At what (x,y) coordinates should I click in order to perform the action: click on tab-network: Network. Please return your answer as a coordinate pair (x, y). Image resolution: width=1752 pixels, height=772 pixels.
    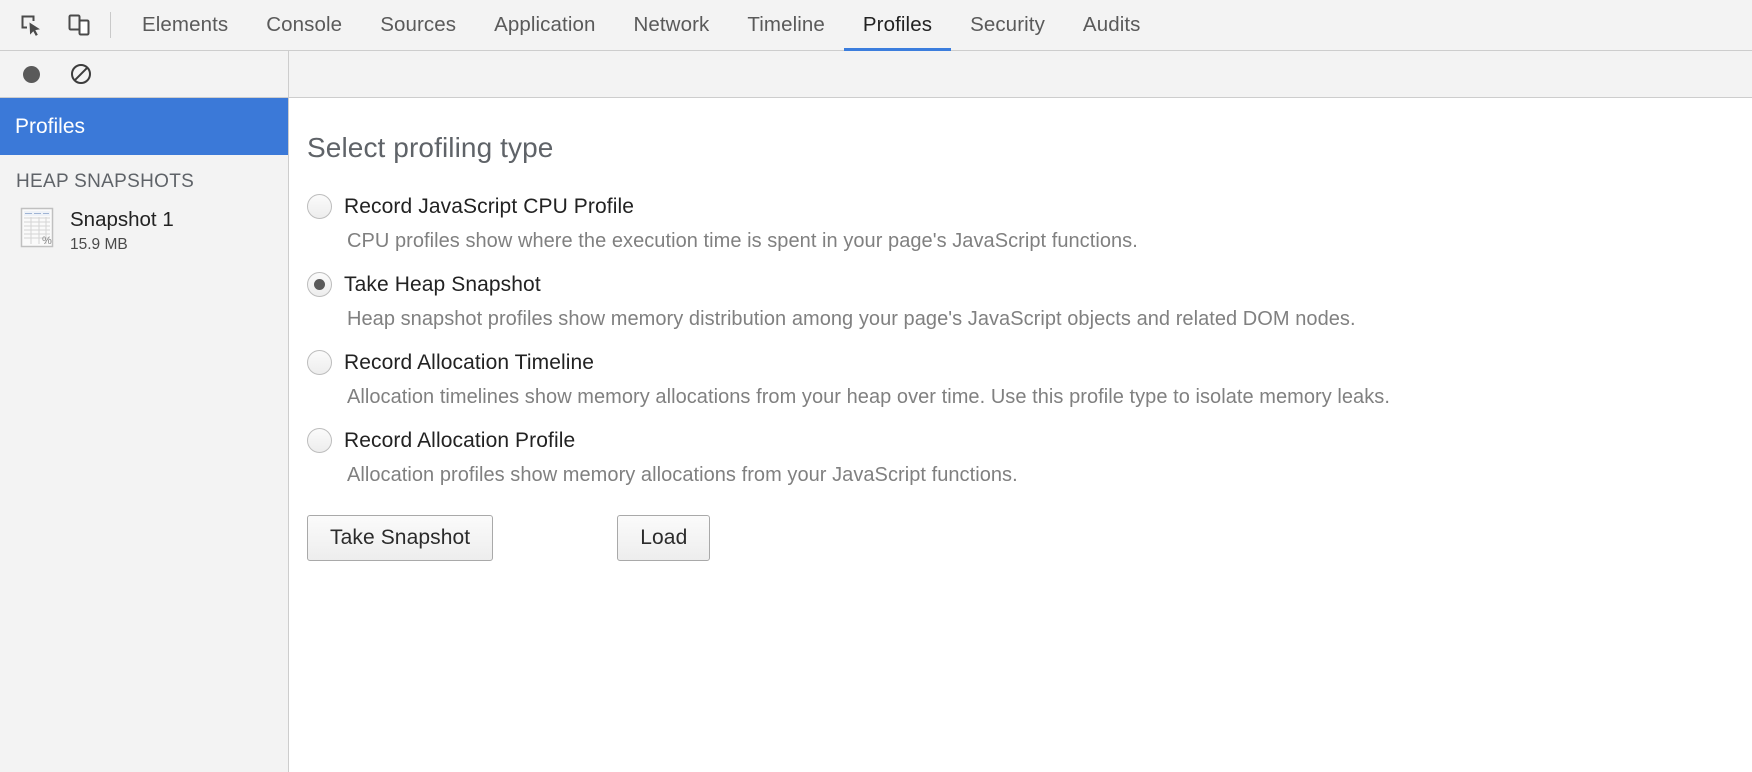
    Looking at the image, I should click on (671, 25).